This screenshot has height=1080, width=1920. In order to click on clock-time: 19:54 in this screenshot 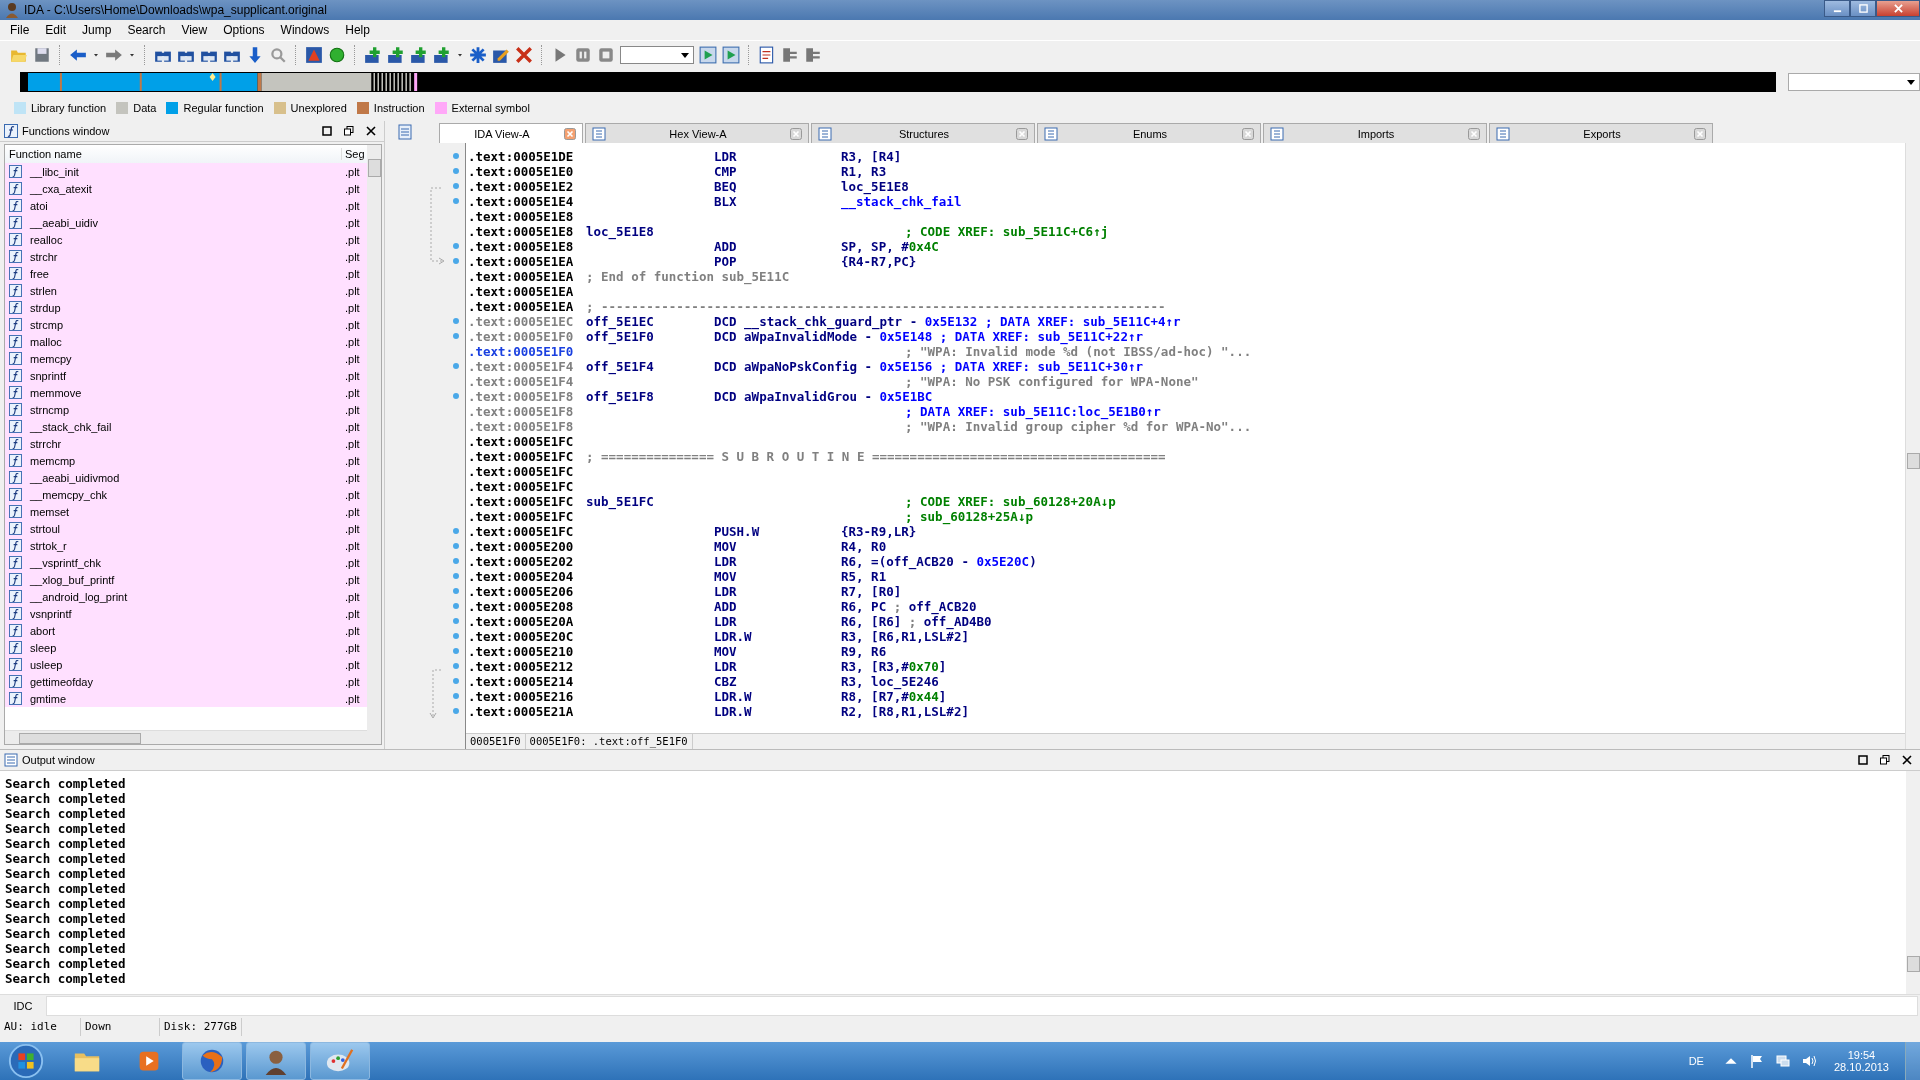, I will do `click(1861, 1055)`.